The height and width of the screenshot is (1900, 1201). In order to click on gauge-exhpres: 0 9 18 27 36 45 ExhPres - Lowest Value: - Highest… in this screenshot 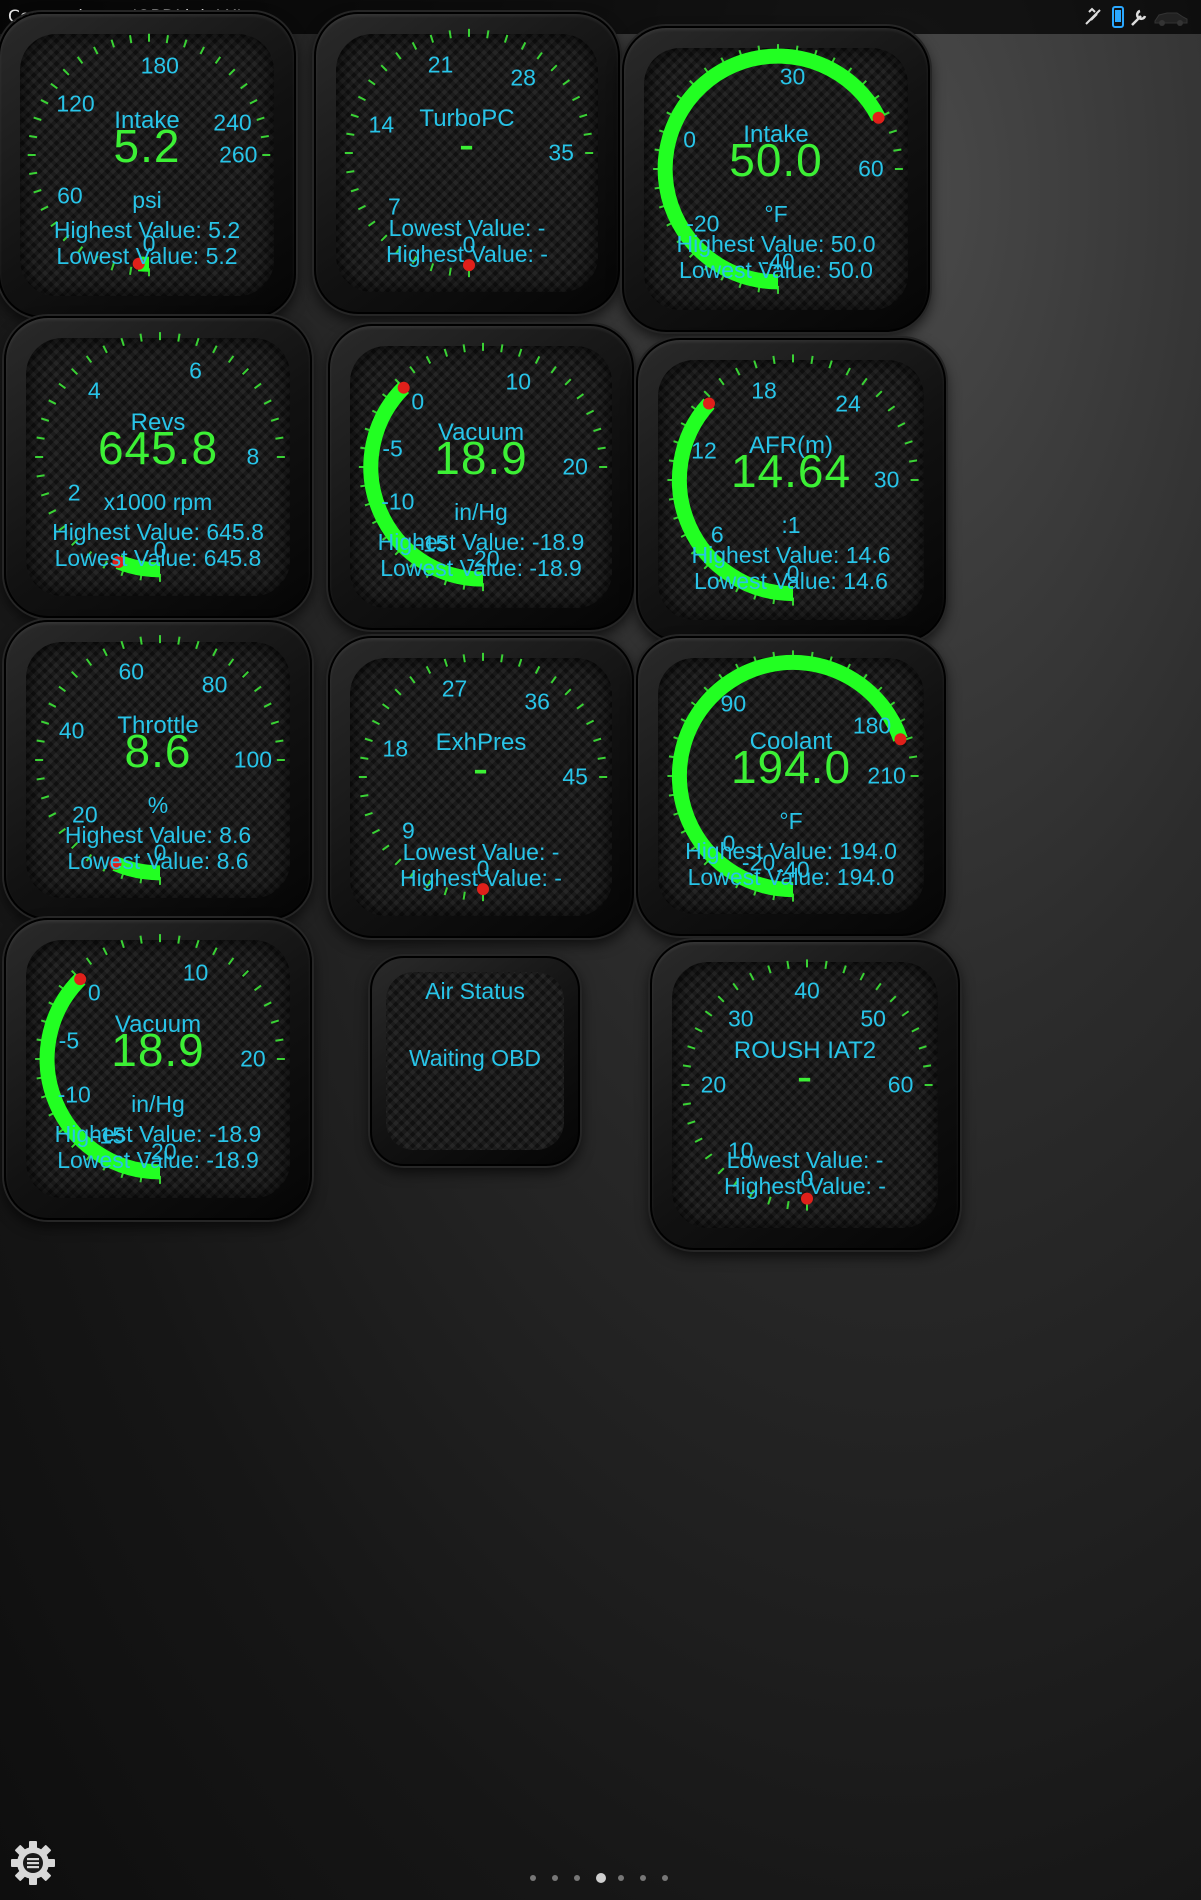, I will do `click(481, 787)`.